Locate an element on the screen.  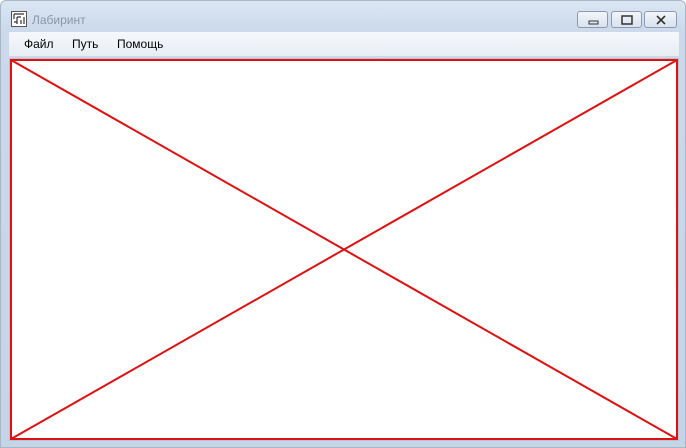
close-button is located at coordinates (660, 19).